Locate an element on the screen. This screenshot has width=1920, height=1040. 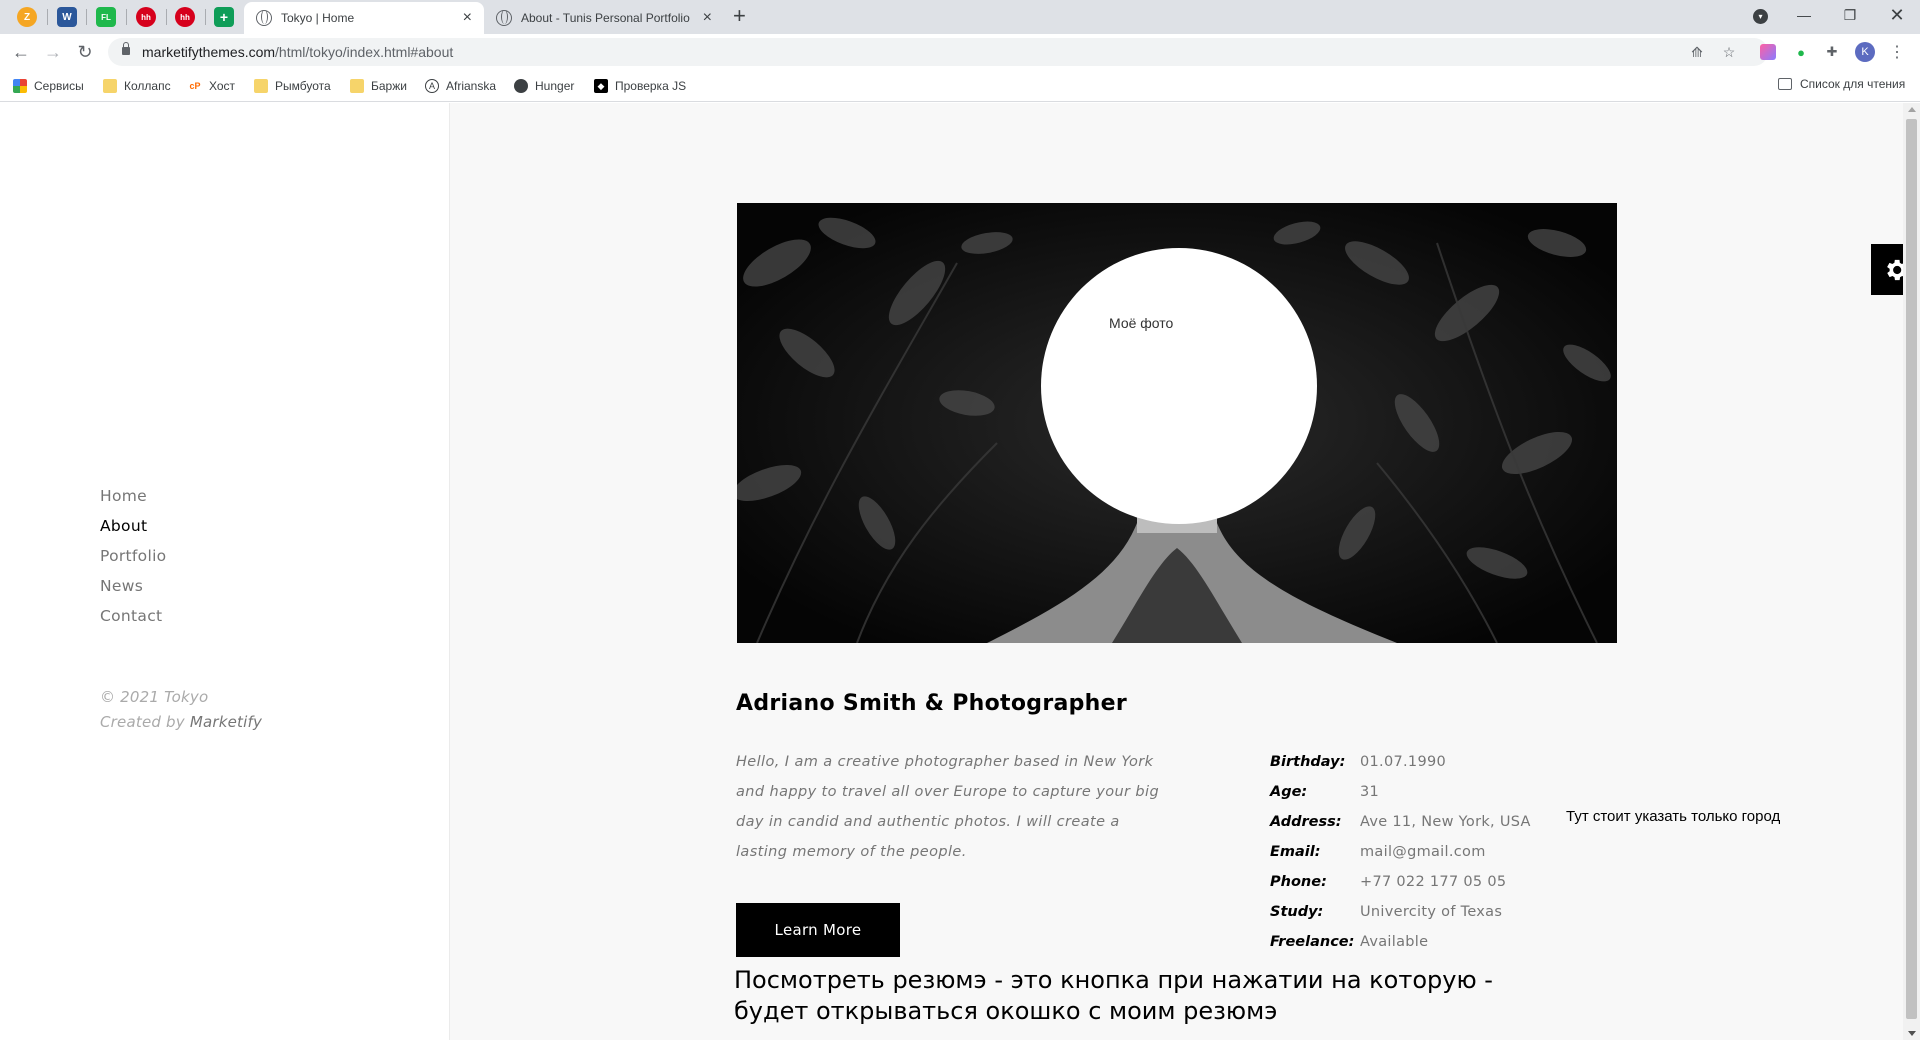
pinned-tab-word: W is located at coordinates (67, 17).